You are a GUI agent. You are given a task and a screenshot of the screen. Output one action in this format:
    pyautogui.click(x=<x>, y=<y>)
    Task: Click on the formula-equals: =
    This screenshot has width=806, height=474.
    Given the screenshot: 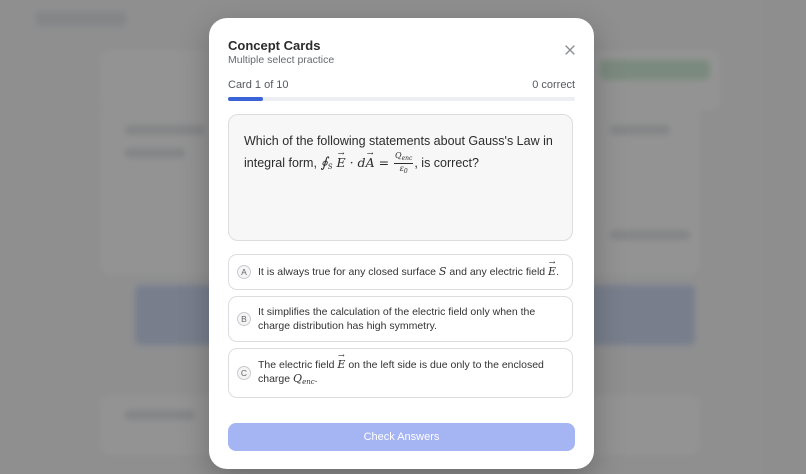 What is the action you would take?
    pyautogui.click(x=384, y=162)
    